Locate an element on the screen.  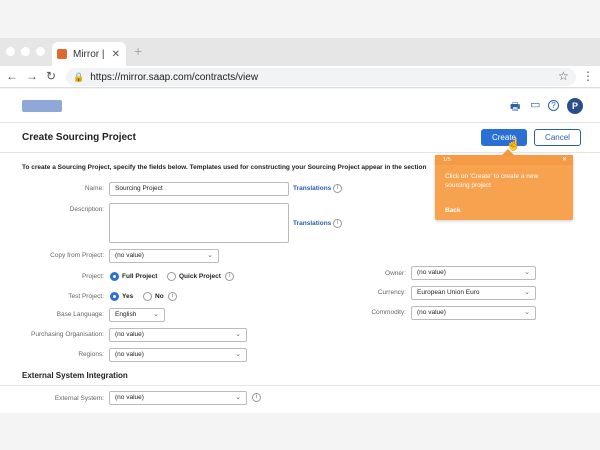
name-label: Name: is located at coordinates (94, 188).